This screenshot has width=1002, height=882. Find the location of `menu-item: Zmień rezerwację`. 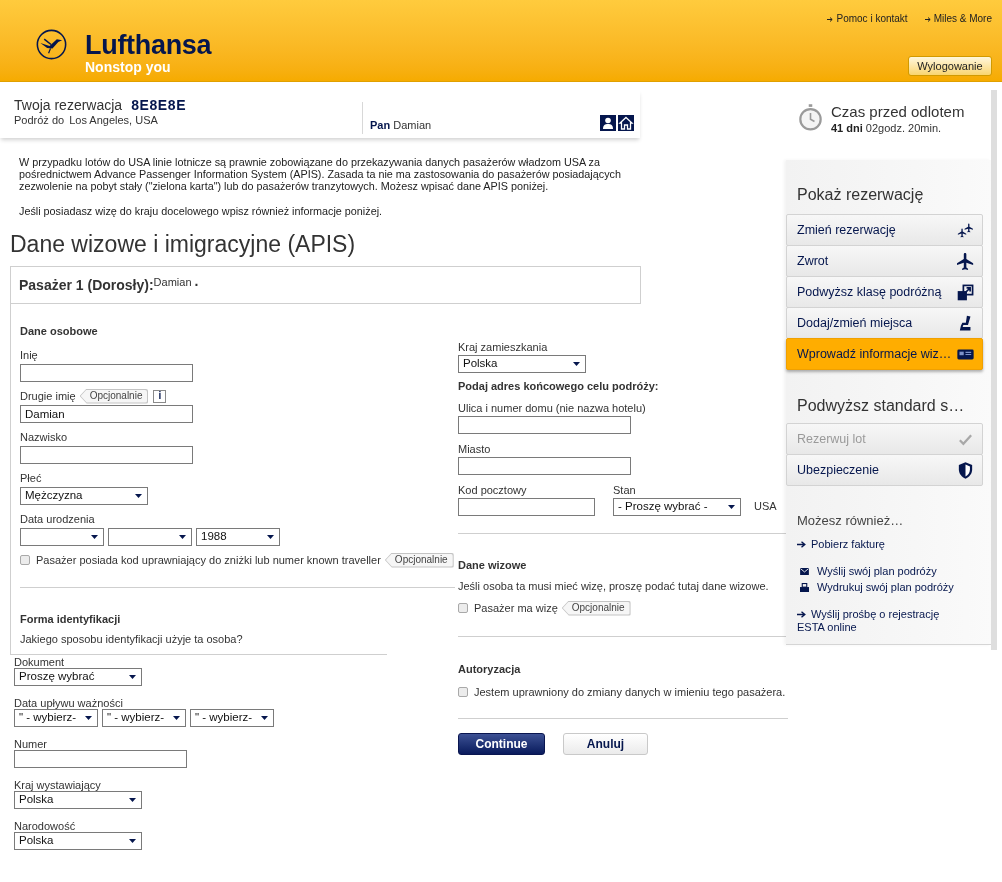

menu-item: Zmień rezerwację is located at coordinates (884, 230).